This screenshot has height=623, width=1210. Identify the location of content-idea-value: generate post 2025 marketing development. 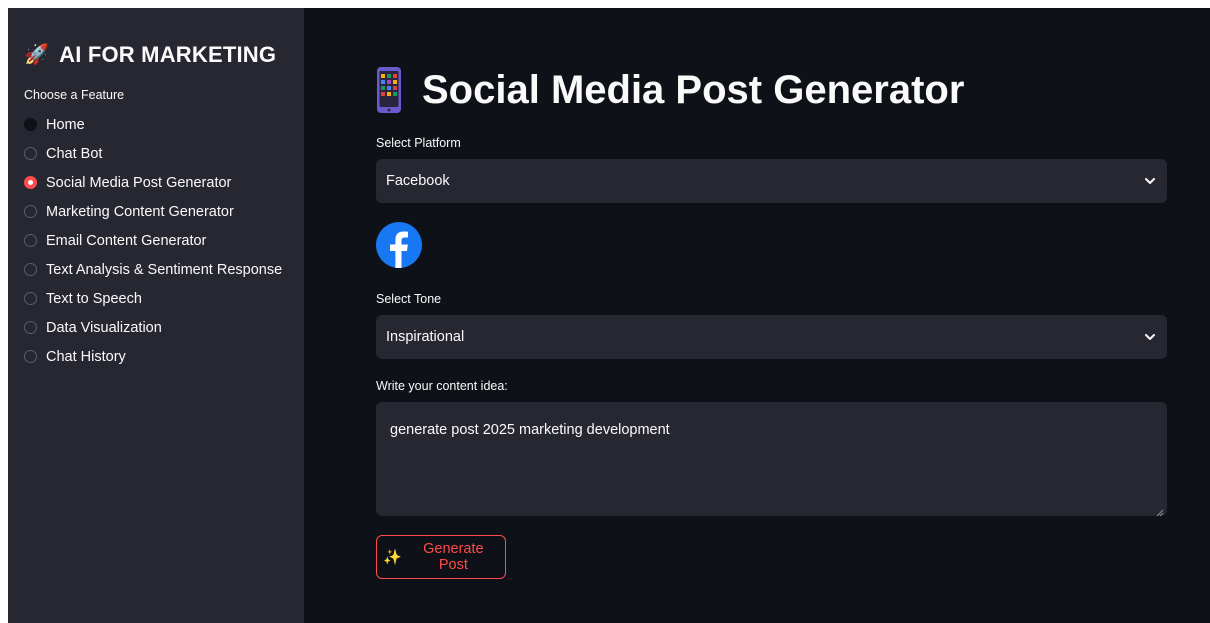
(530, 430).